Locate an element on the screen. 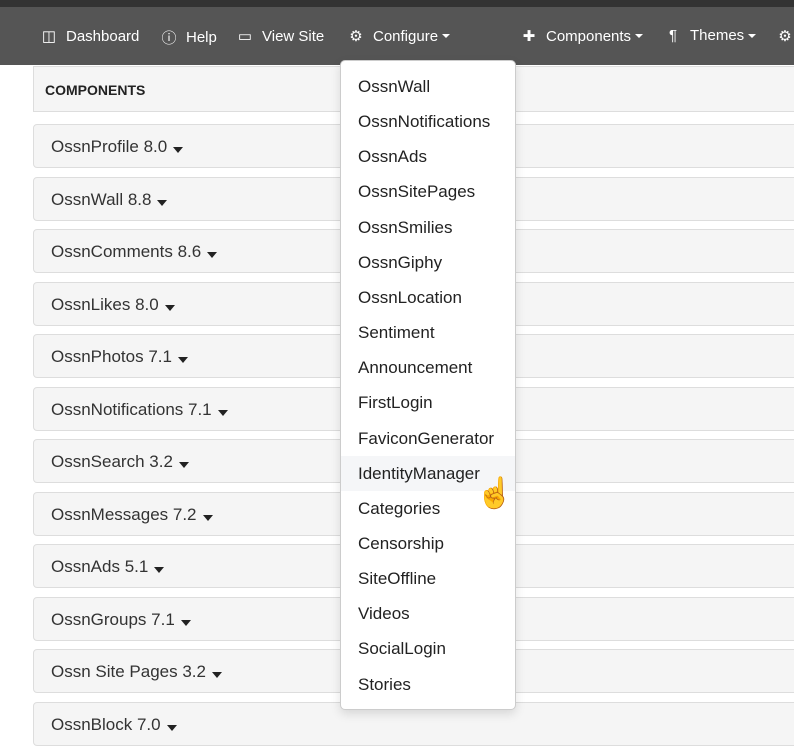 Image resolution: width=794 pixels, height=752 pixels. component-title: OssnPhotos 7.1 is located at coordinates (119, 357).